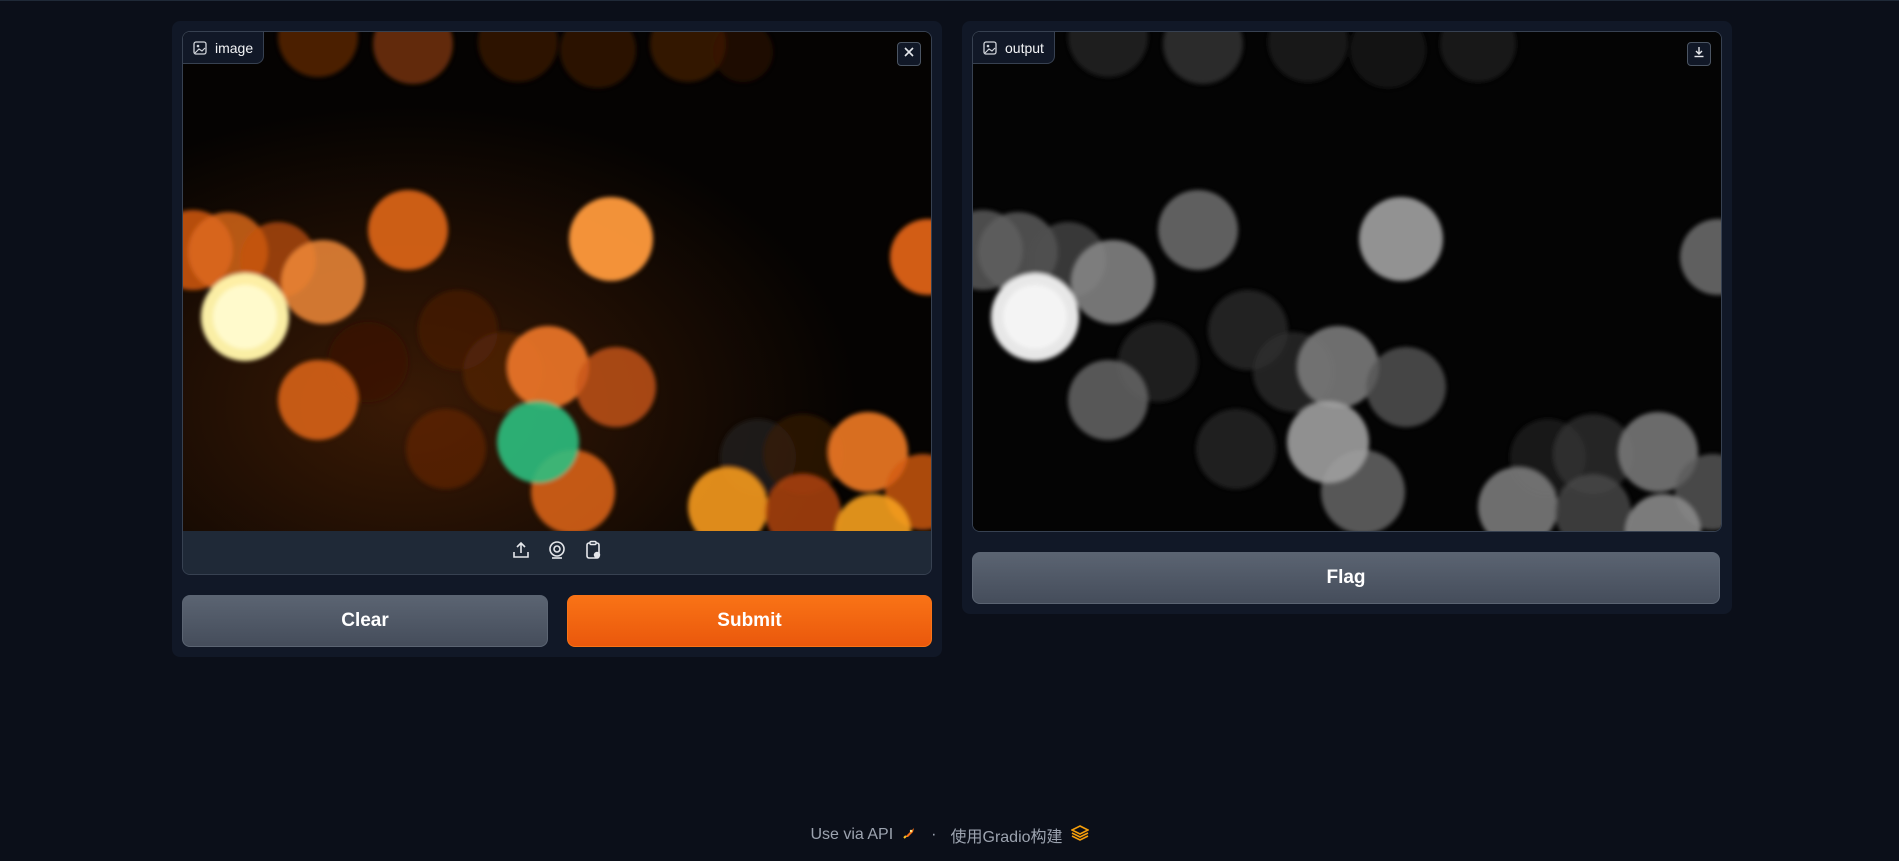  I want to click on submit-button: Submit, so click(749, 621).